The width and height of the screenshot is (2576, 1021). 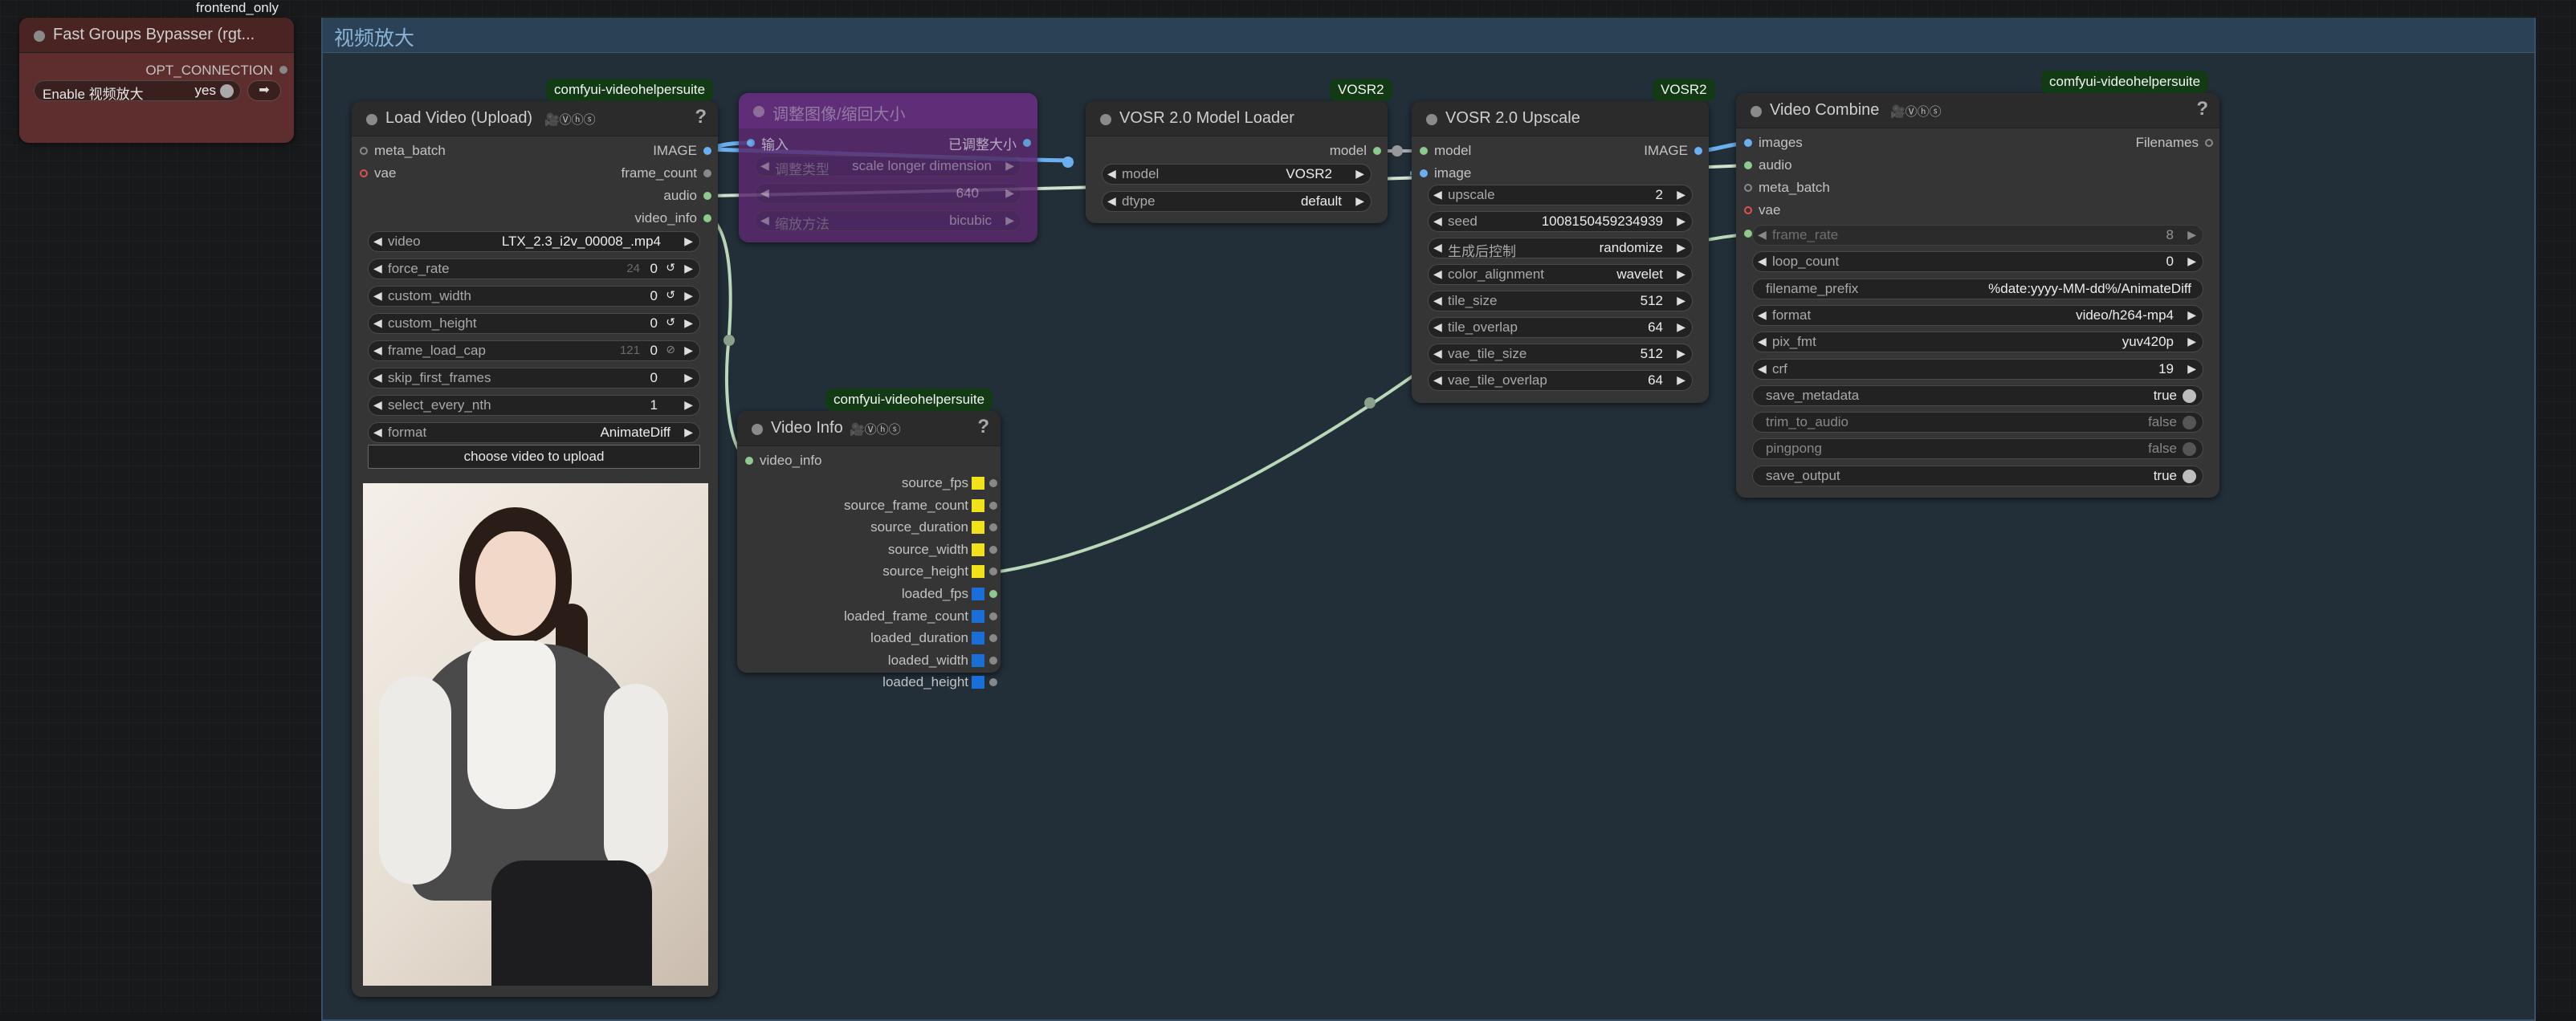 I want to click on select-every-nth-field: ◀ select_every_nth 1 ▶, so click(x=534, y=406).